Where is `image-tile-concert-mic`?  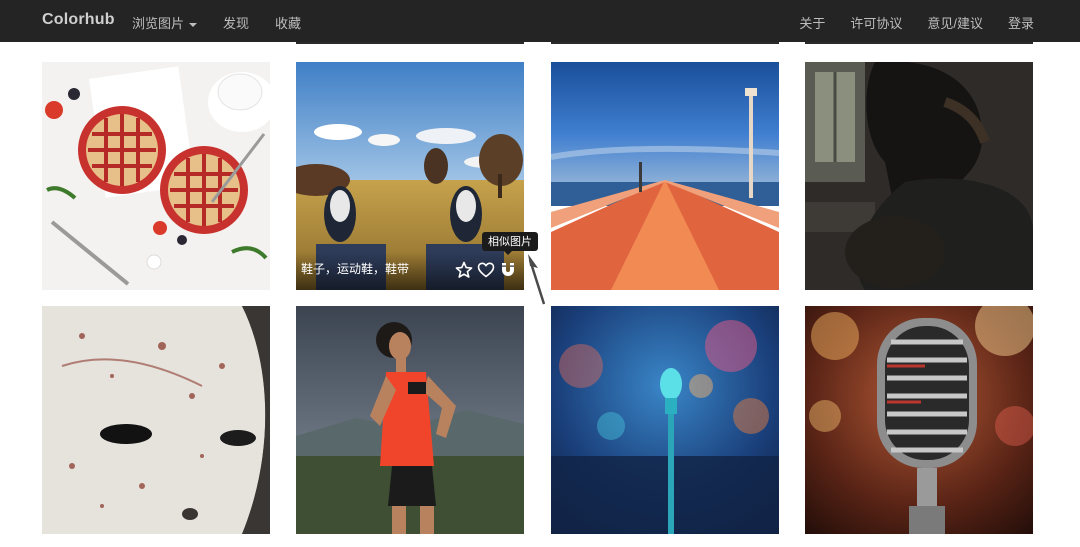 image-tile-concert-mic is located at coordinates (665, 420).